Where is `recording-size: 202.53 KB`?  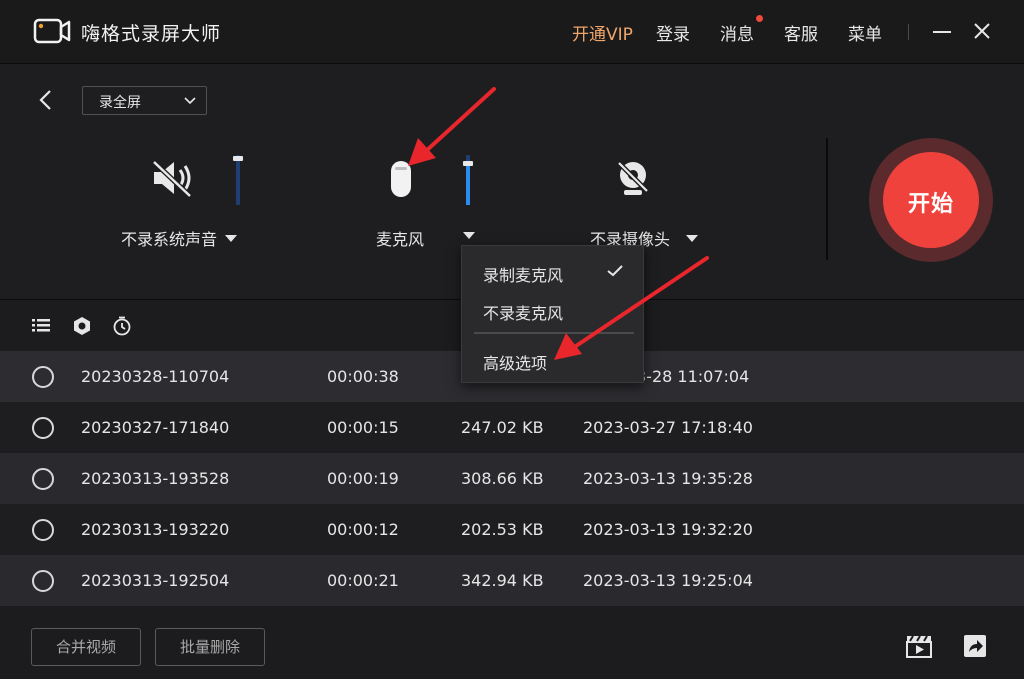 recording-size: 202.53 KB is located at coordinates (502, 529).